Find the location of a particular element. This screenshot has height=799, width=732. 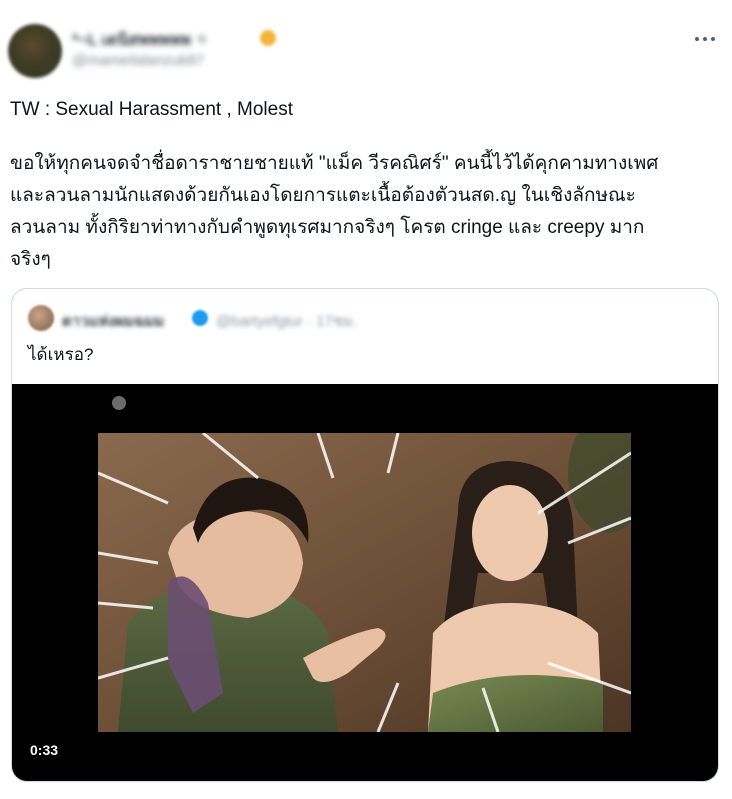

quoted-tweet-text: ได้เหรอ? is located at coordinates (61, 354).